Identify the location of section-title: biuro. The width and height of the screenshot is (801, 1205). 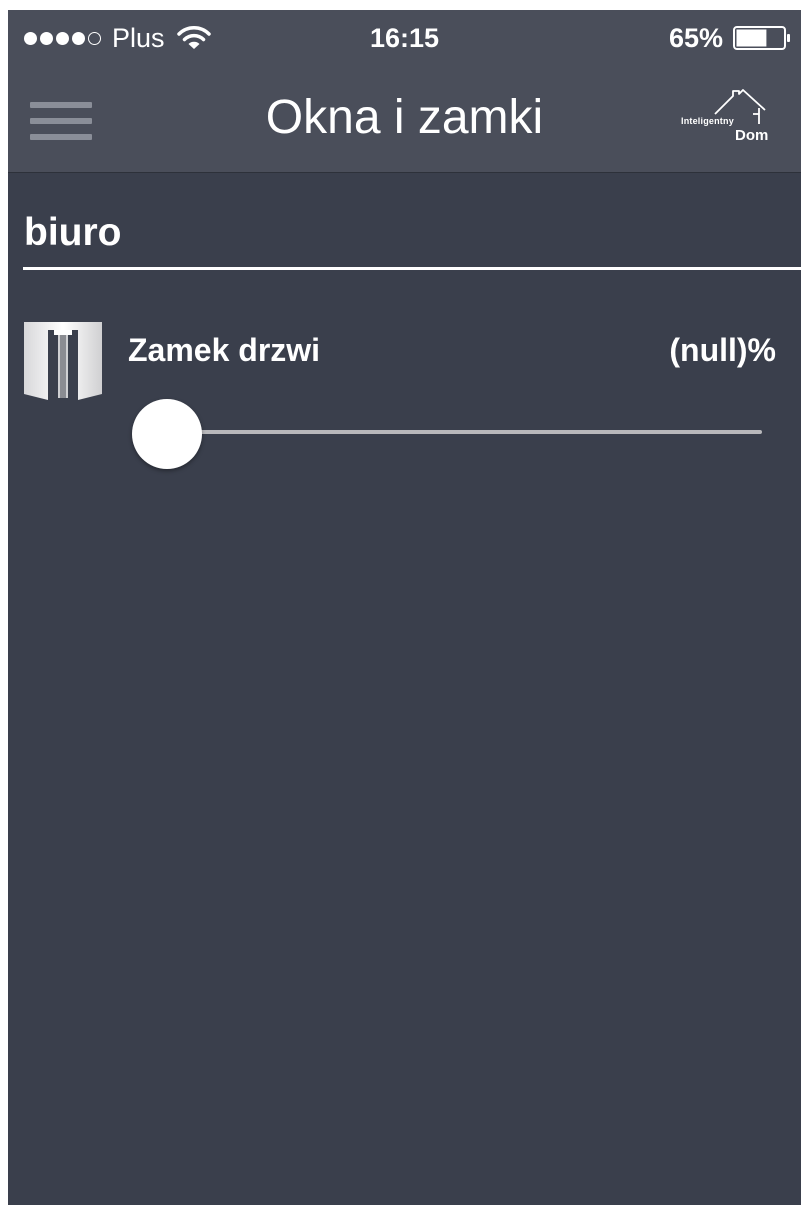
(73, 232).